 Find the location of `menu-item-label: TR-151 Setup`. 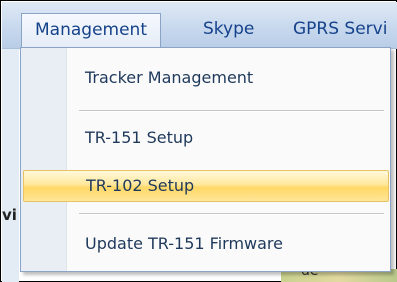

menu-item-label: TR-151 Setup is located at coordinates (139, 137).